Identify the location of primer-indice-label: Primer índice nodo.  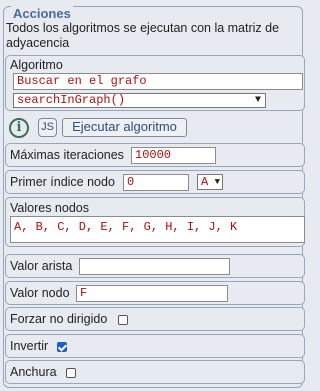
(62, 182).